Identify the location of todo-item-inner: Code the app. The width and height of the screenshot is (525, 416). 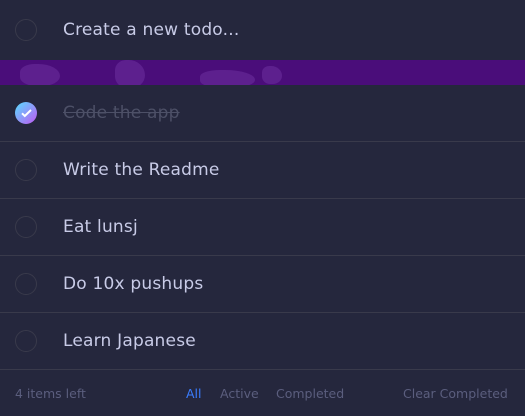
(262, 113).